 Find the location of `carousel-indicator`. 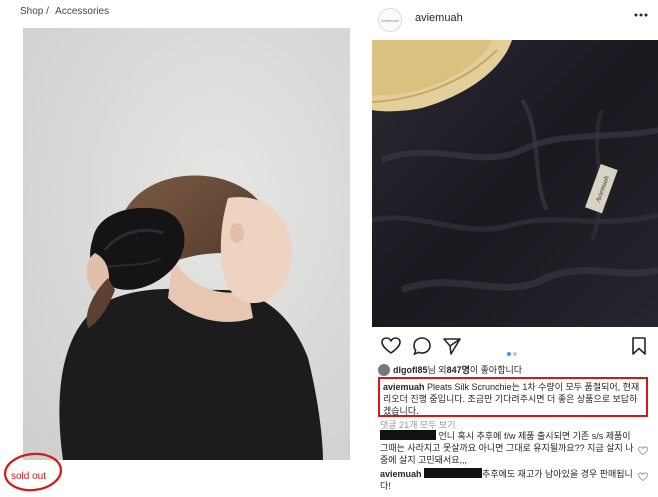

carousel-indicator is located at coordinates (513, 352).